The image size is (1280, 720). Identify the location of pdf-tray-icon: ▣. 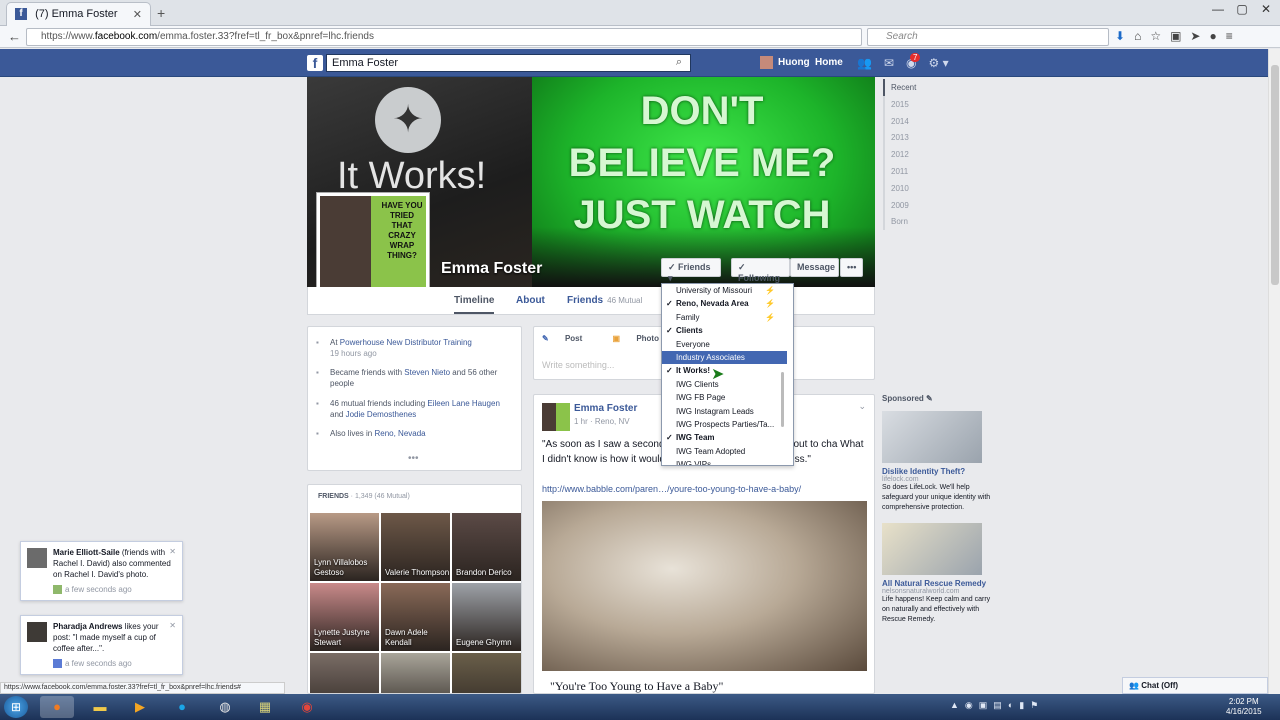
(983, 705).